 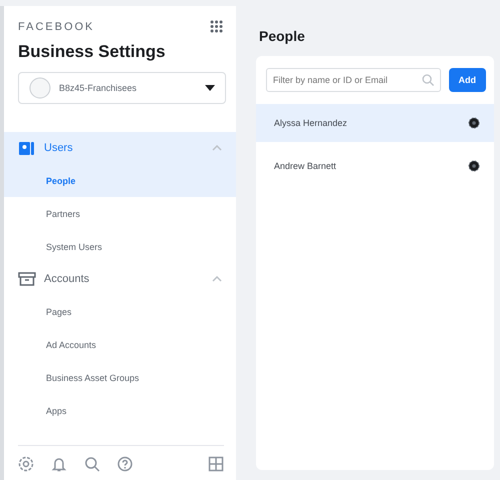 What do you see at coordinates (217, 27) in the screenshot?
I see `grid-icon` at bounding box center [217, 27].